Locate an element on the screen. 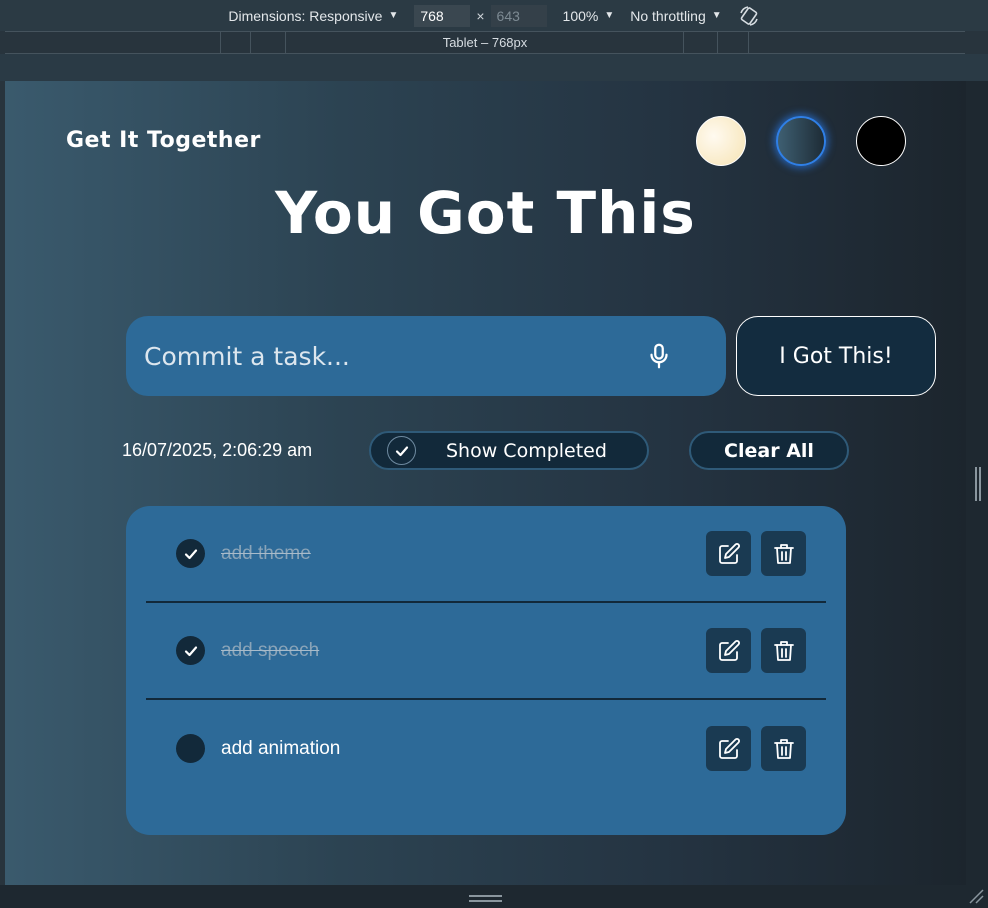 This screenshot has height=908, width=988. microphone-icon is located at coordinates (659, 356).